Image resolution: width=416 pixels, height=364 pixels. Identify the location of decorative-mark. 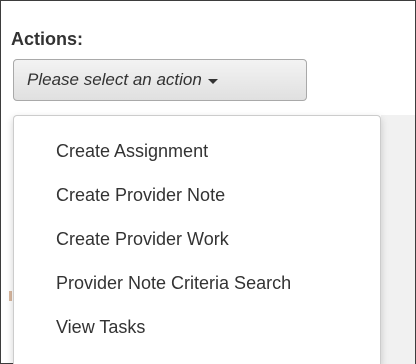
(10, 296).